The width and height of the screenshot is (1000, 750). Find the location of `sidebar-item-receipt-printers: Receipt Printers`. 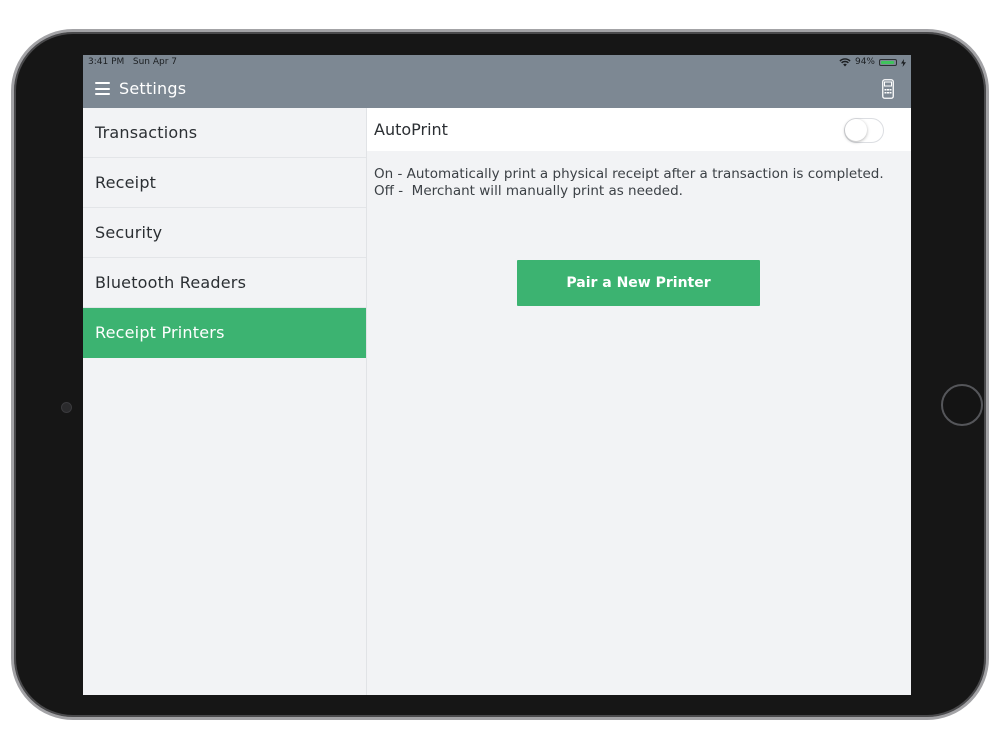

sidebar-item-receipt-printers: Receipt Printers is located at coordinates (224, 333).